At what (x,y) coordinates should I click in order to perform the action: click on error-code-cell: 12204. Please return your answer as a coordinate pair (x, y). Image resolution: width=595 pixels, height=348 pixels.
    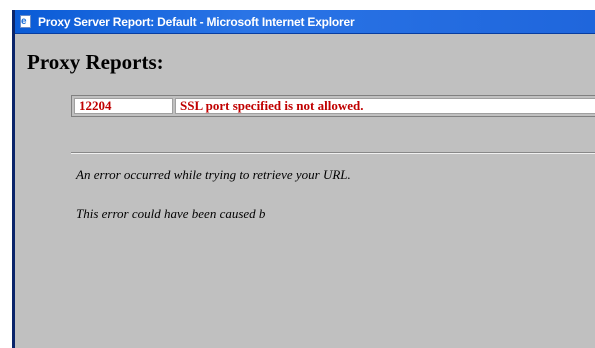
    Looking at the image, I should click on (123, 106).